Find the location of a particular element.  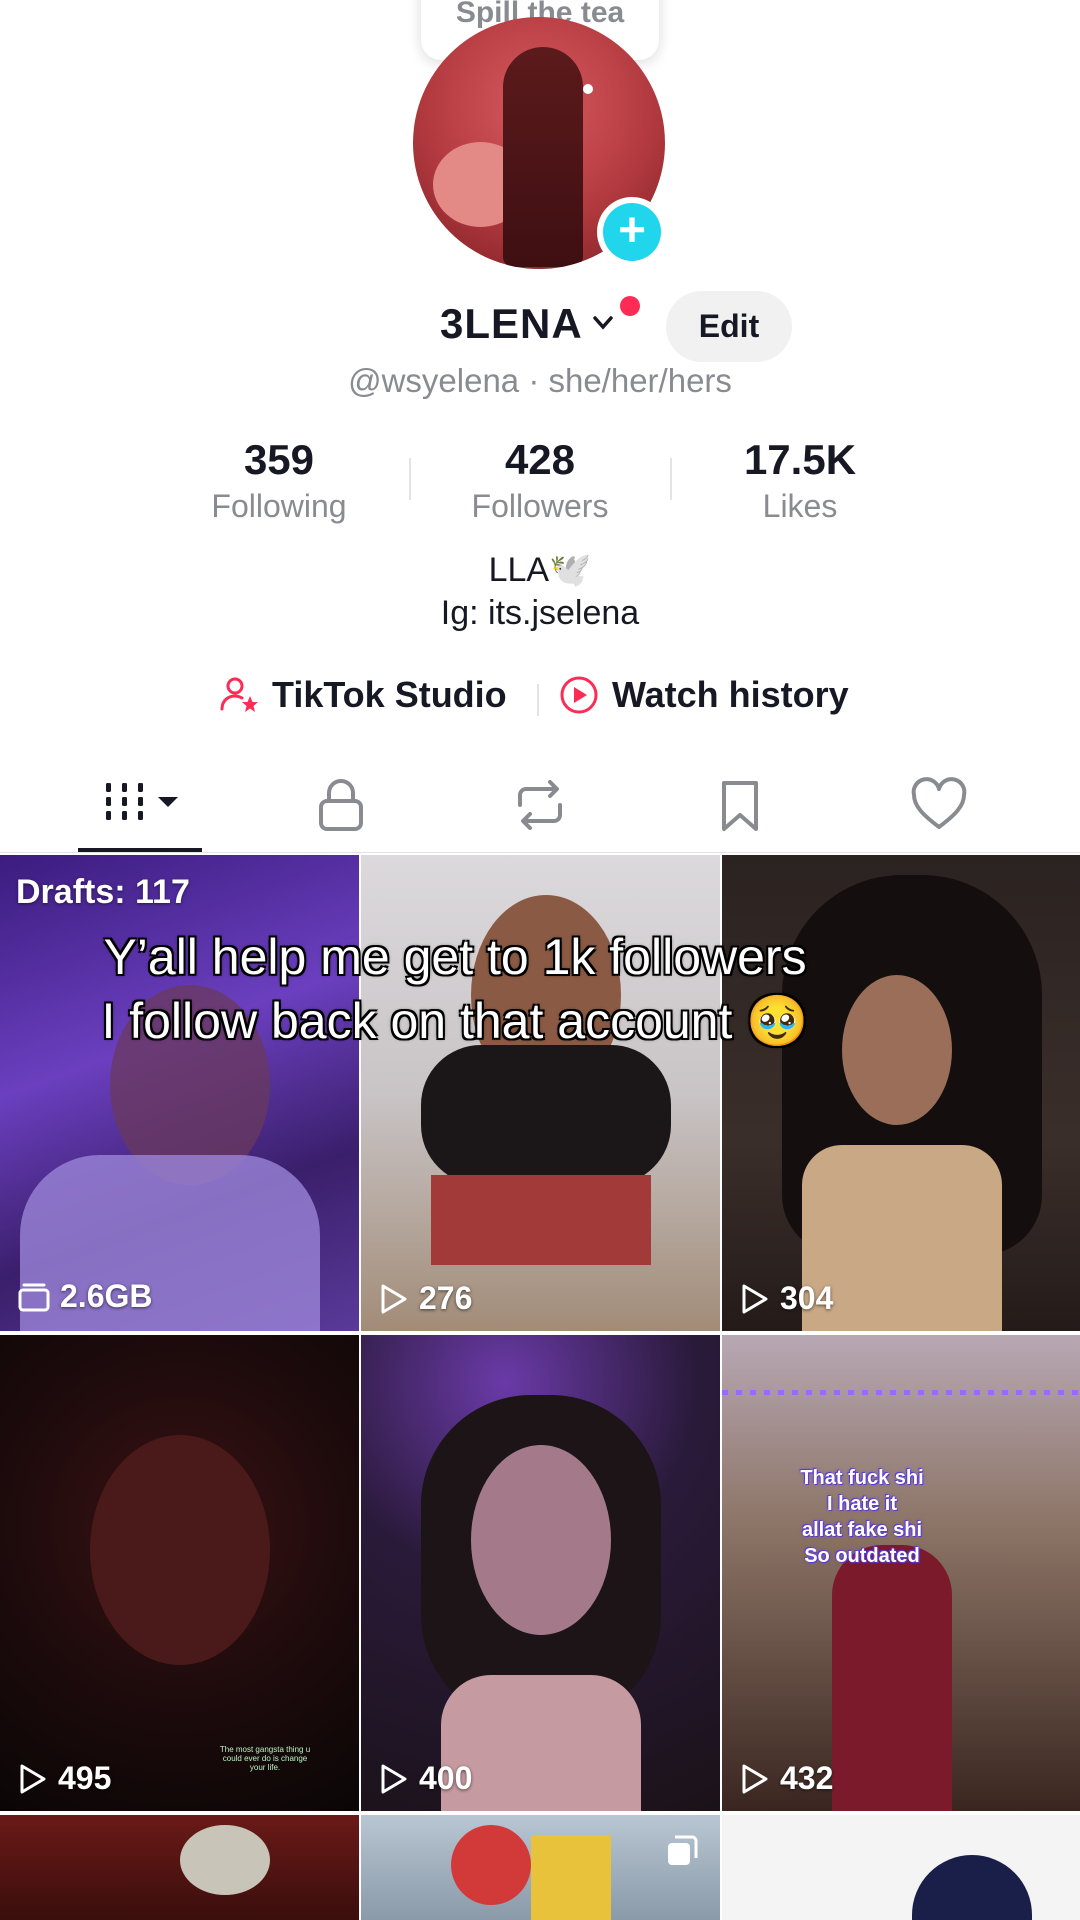

thumb-figure is located at coordinates (892, 1678).